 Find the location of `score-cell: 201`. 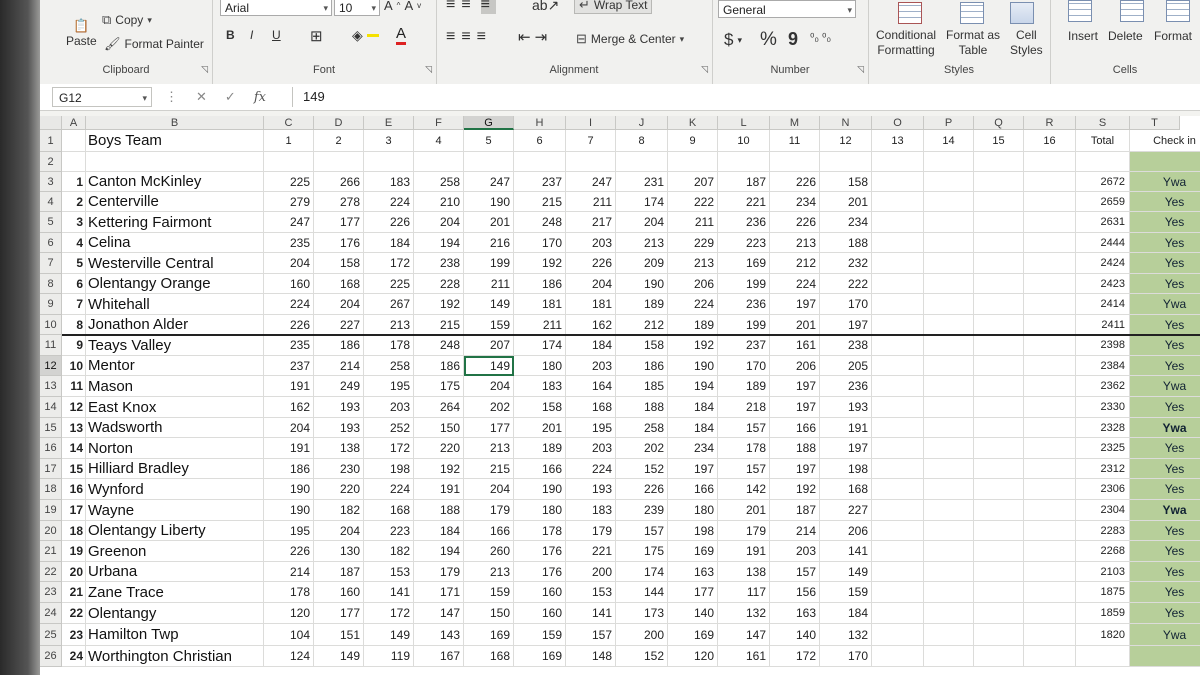

score-cell: 201 is located at coordinates (795, 325).